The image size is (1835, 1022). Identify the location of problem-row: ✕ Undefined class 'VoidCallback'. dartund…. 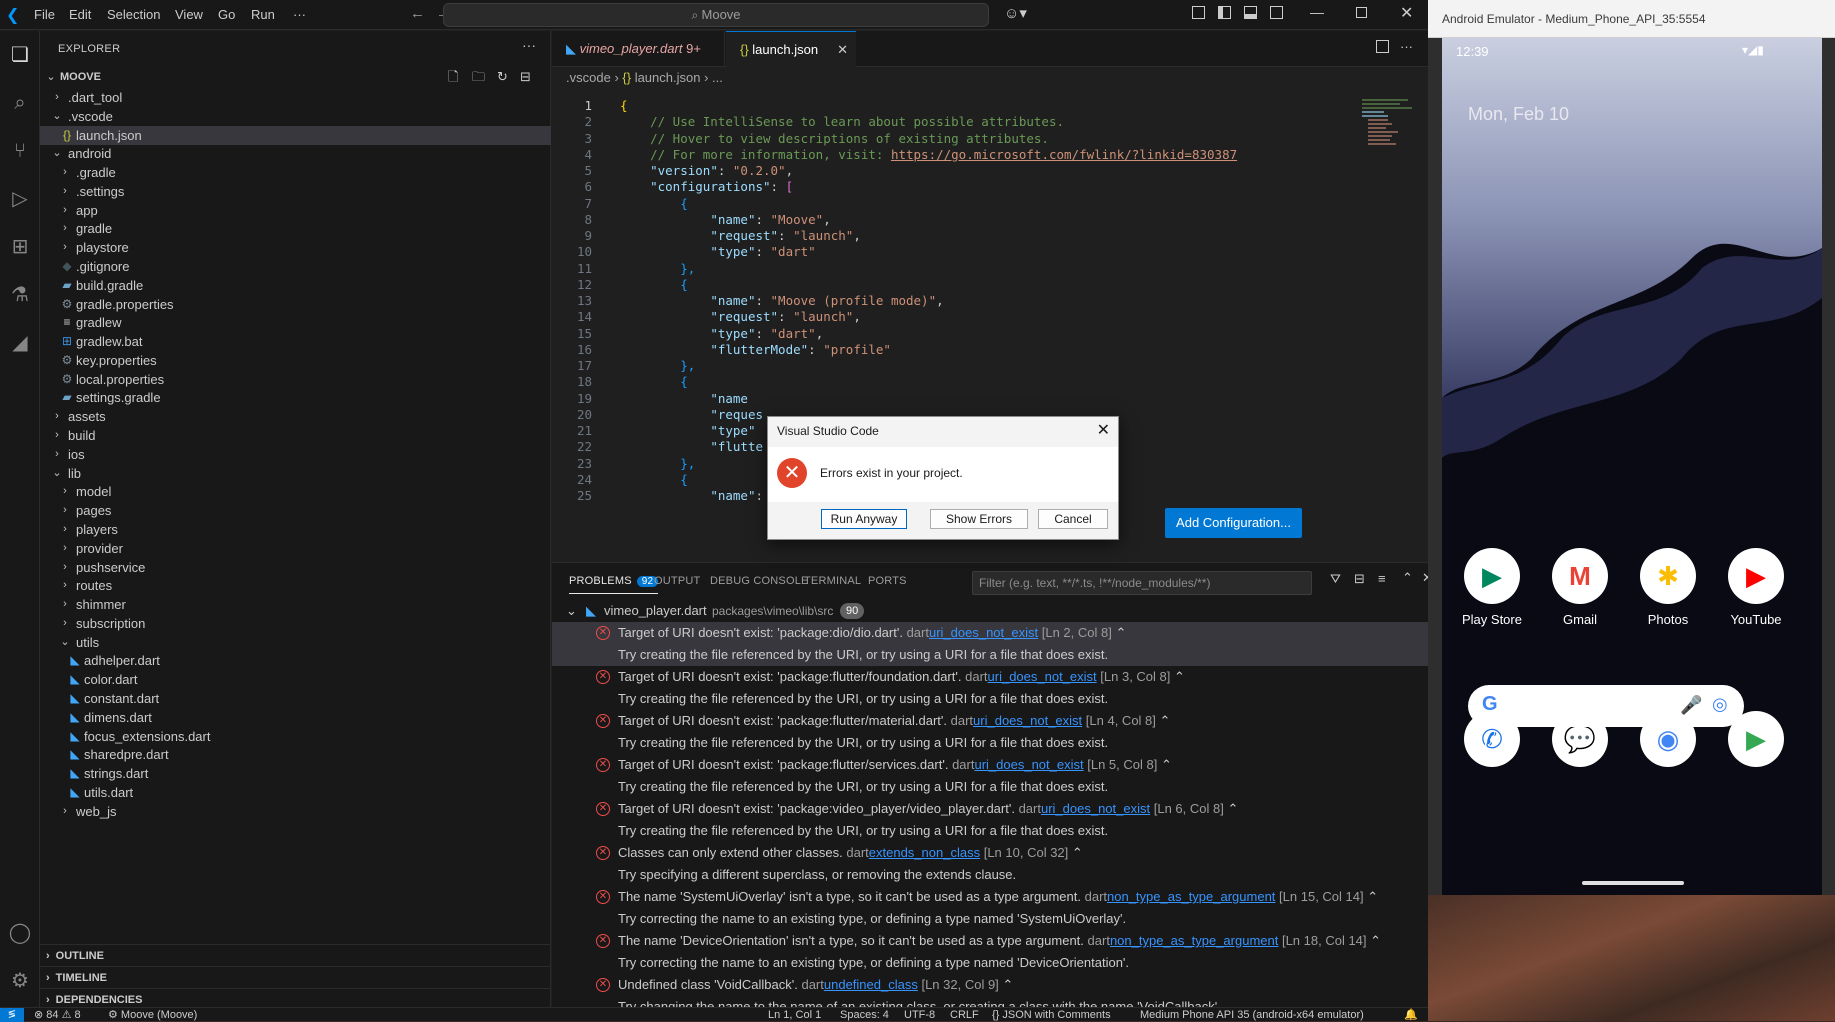
(990, 985).